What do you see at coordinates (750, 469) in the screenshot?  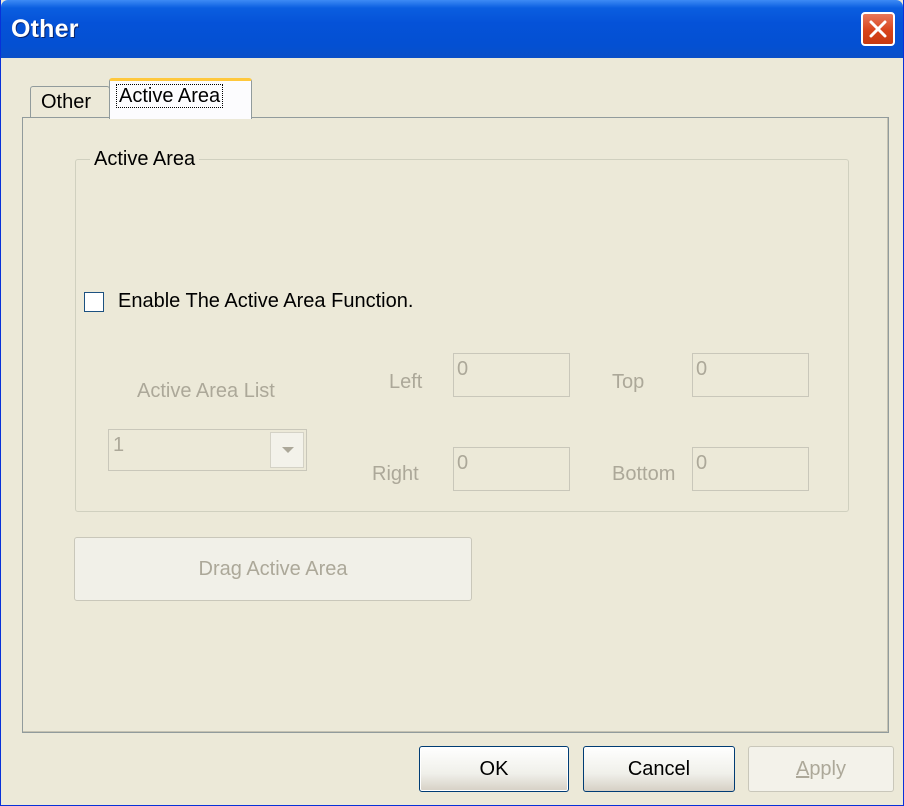 I see `bottom-field: 0` at bounding box center [750, 469].